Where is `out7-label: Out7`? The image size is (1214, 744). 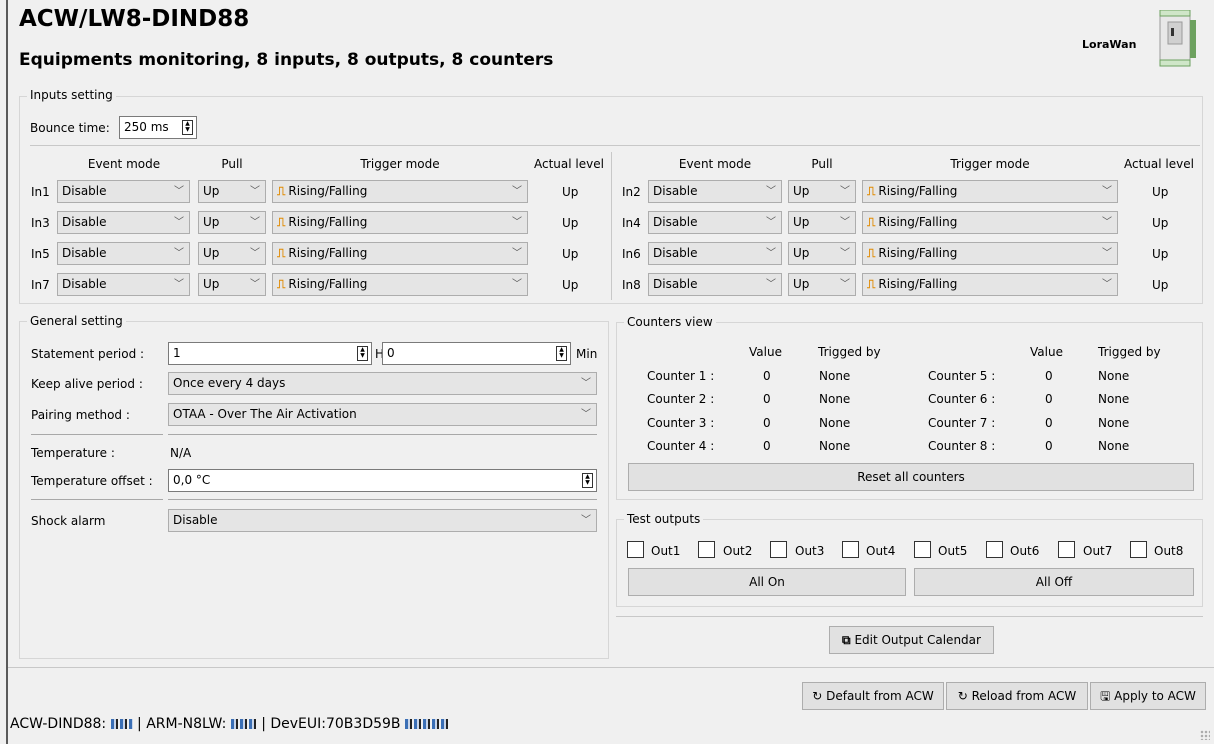 out7-label: Out7 is located at coordinates (1098, 551).